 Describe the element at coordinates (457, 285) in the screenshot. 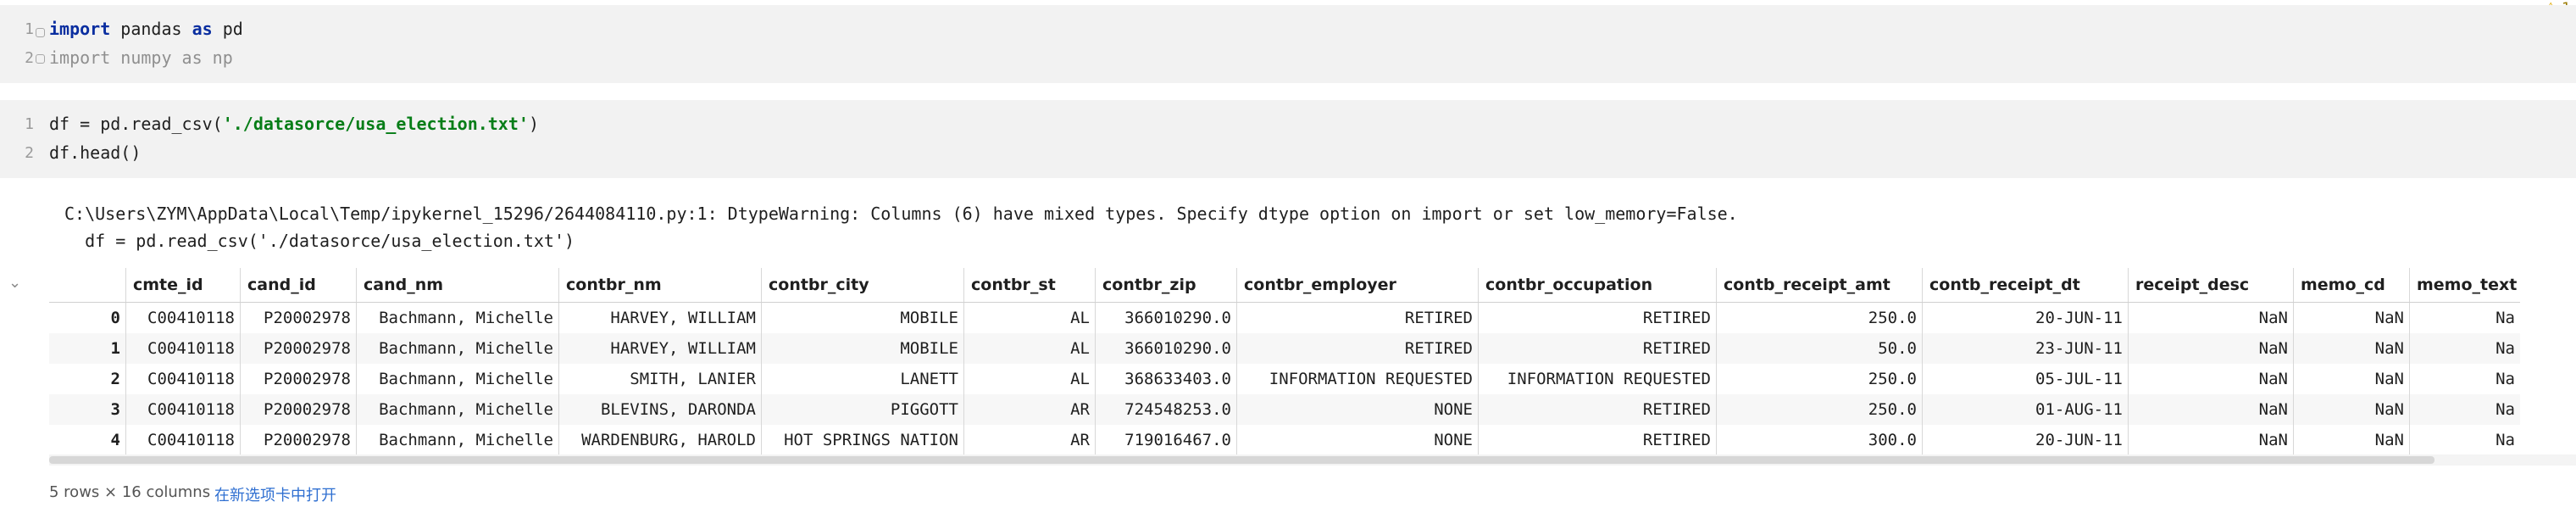

I see `column-header-cand-nm: cand_nm` at that location.